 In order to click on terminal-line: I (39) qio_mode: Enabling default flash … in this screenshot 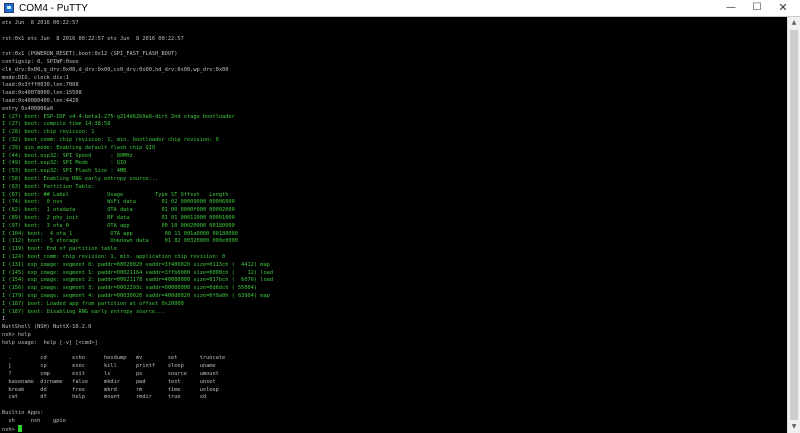, I will do `click(78, 148)`.